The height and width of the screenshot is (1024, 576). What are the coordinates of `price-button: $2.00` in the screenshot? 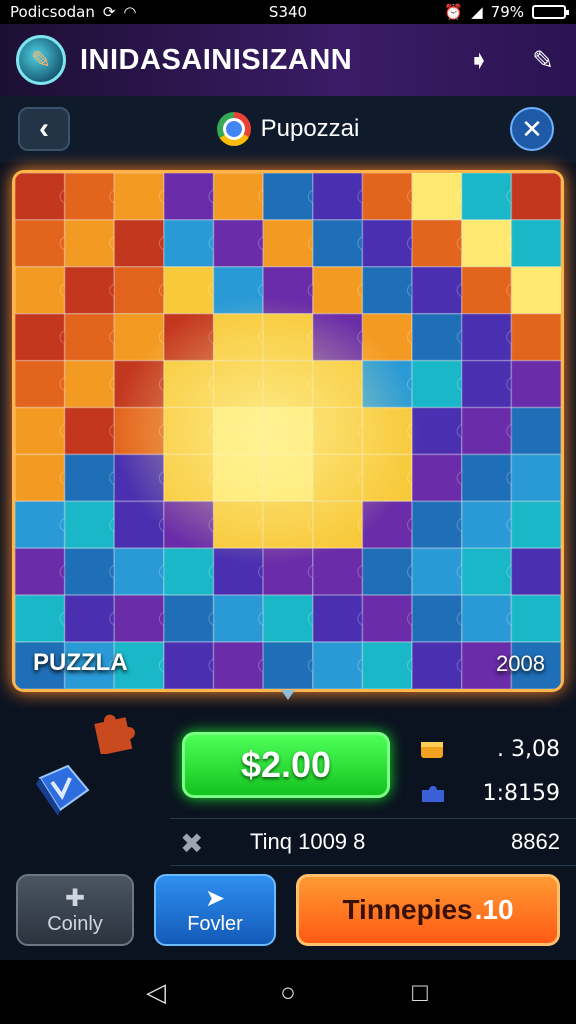 It's located at (286, 765).